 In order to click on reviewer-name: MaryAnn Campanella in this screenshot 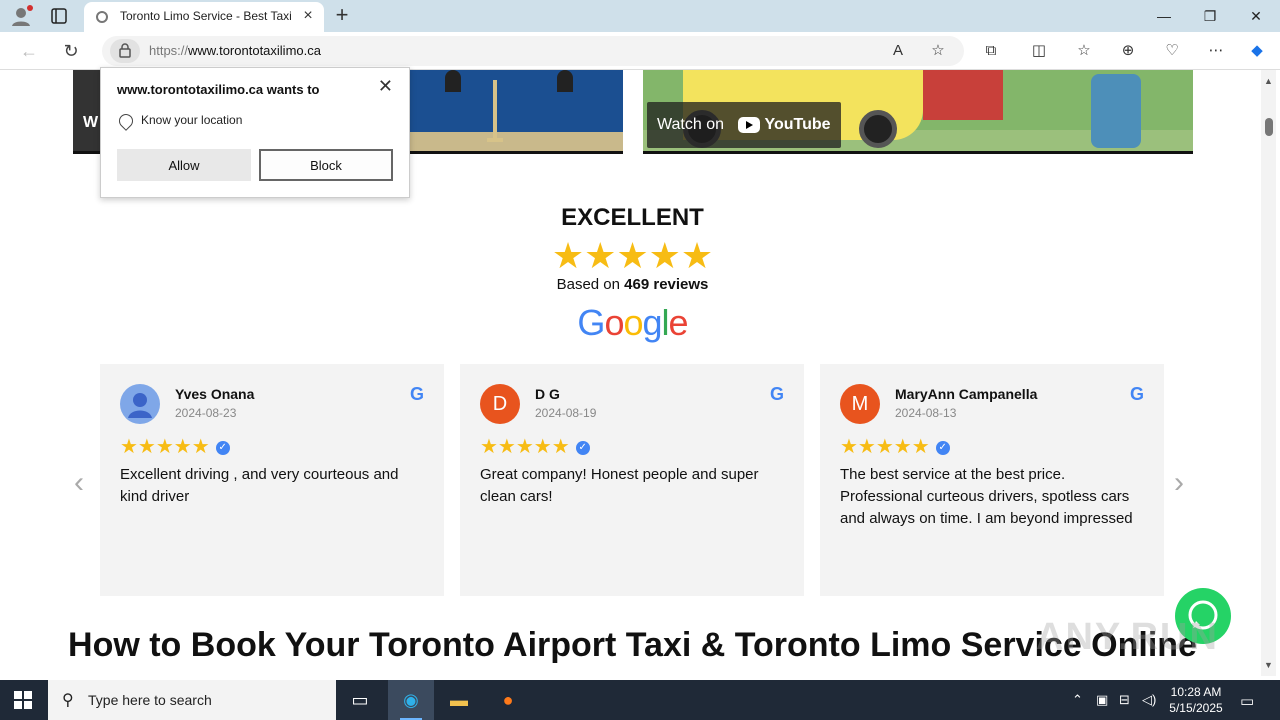, I will do `click(966, 394)`.